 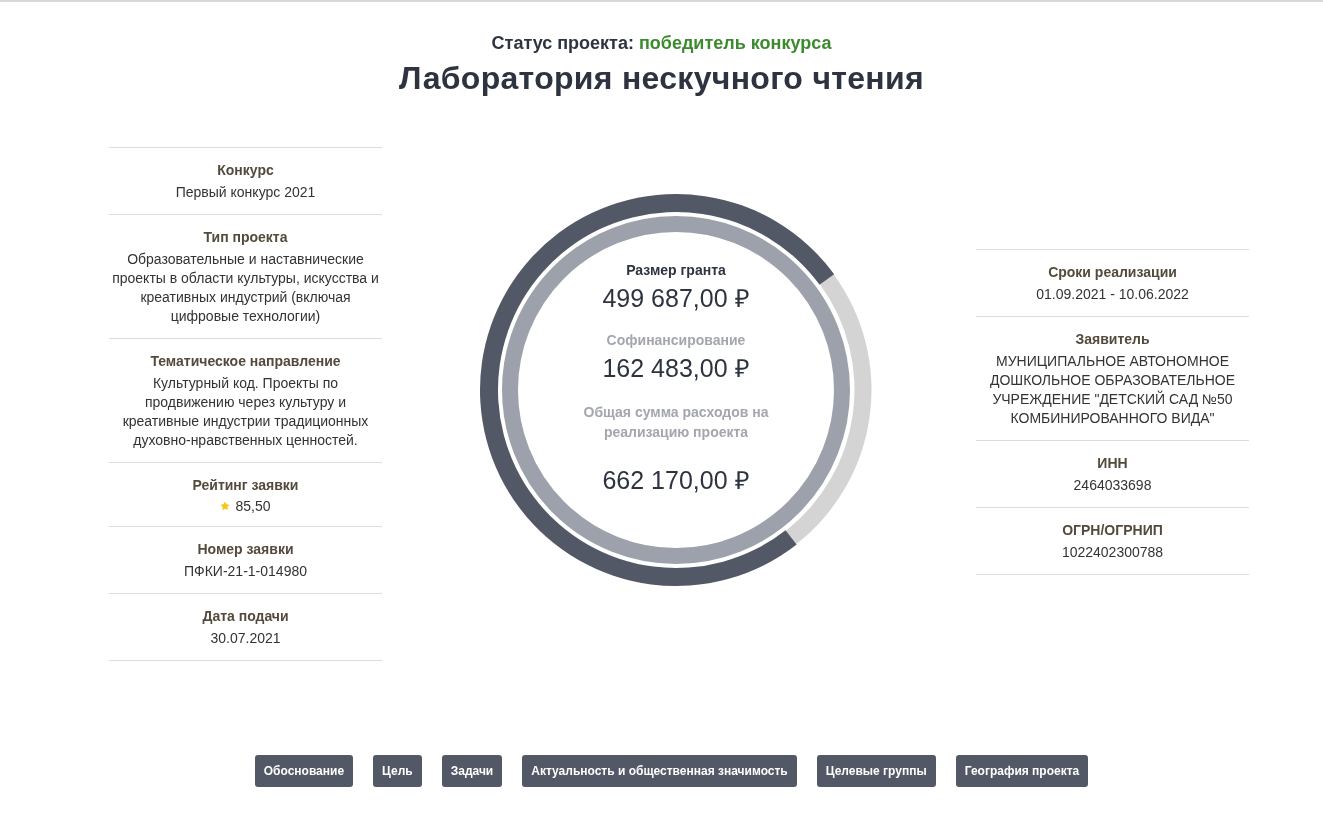 I want to click on info-label: Рейтинг заявки, so click(x=245, y=485).